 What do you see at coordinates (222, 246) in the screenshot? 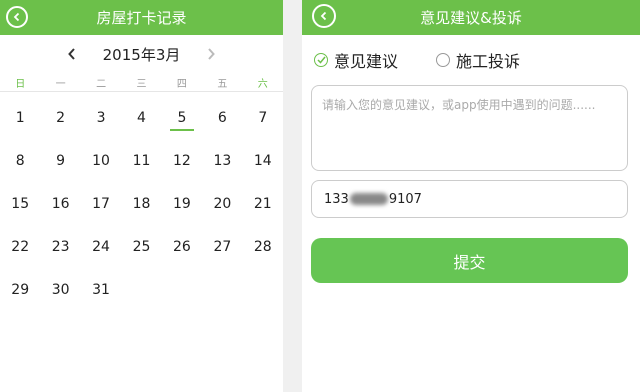
I see `calendar-day: 27` at bounding box center [222, 246].